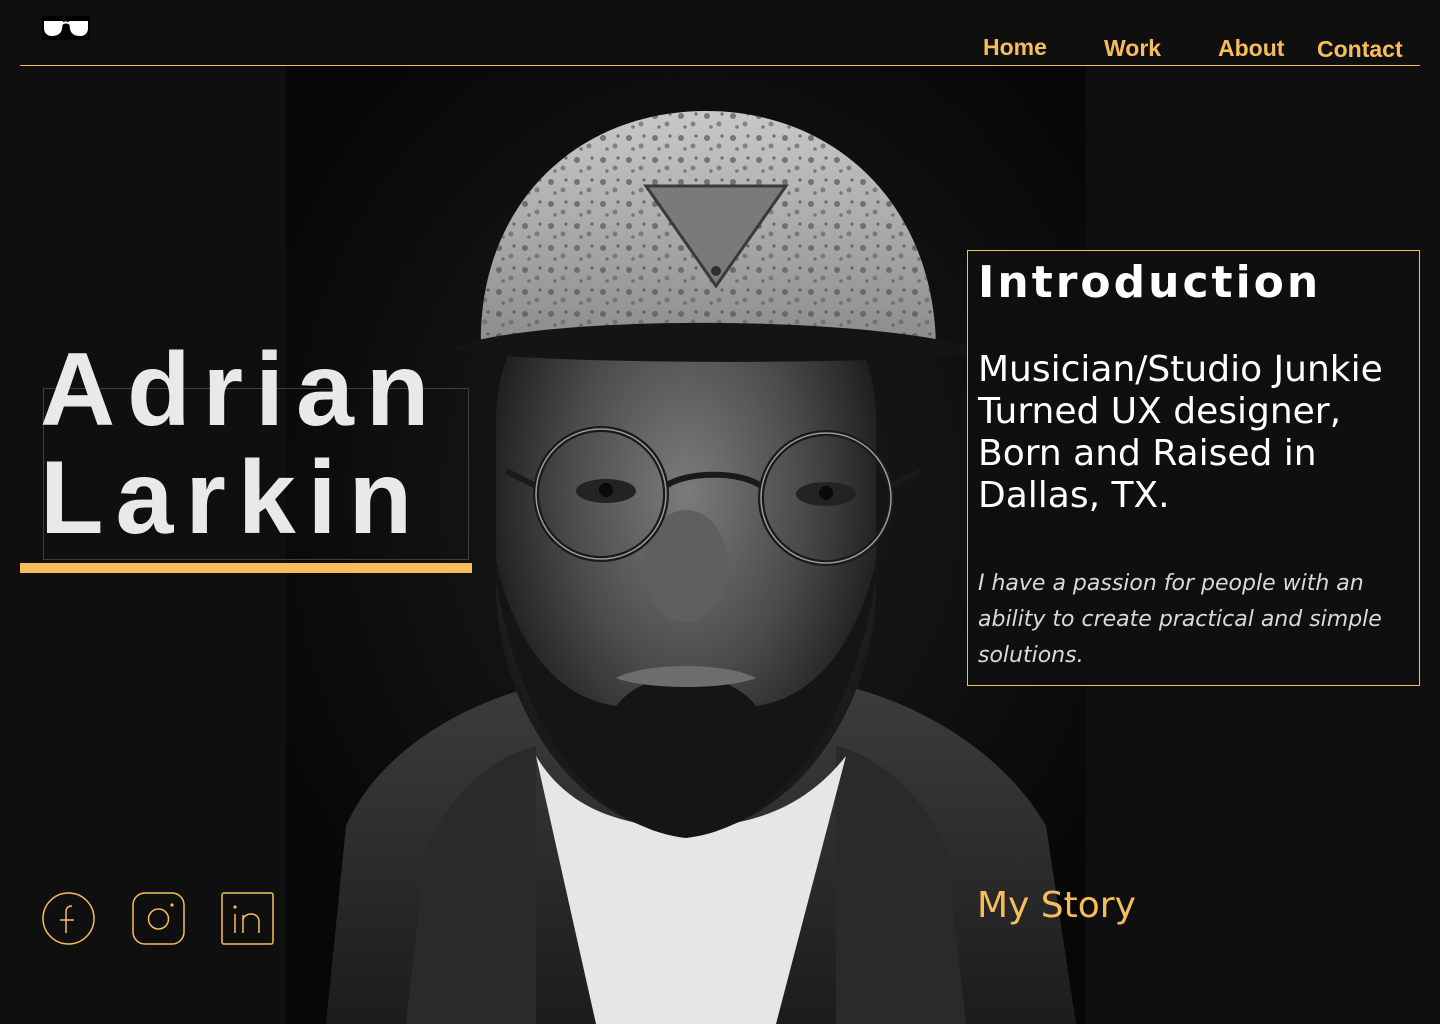 This screenshot has height=1024, width=1440. Describe the element at coordinates (1360, 49) in the screenshot. I see `nav-contact-link: Contact` at that location.